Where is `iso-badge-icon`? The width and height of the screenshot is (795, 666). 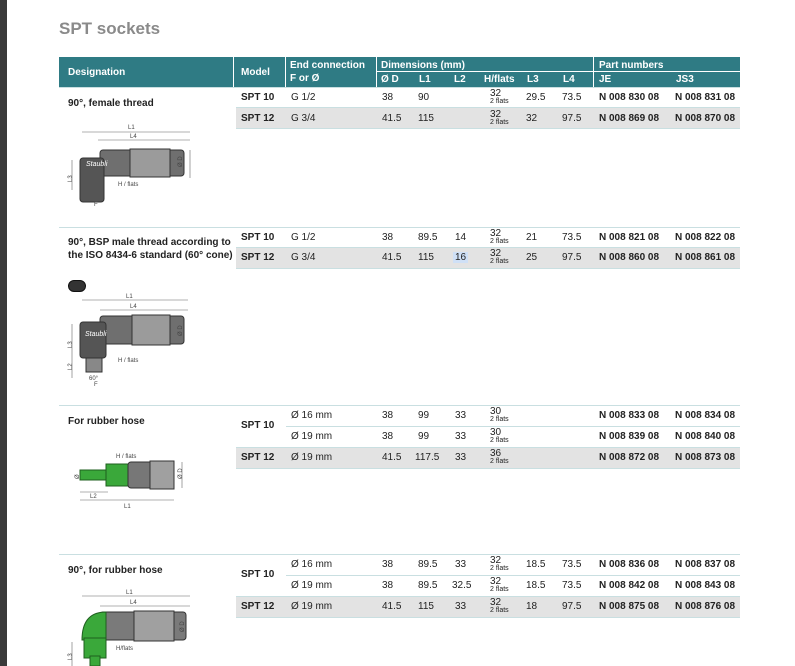
iso-badge-icon is located at coordinates (77, 286).